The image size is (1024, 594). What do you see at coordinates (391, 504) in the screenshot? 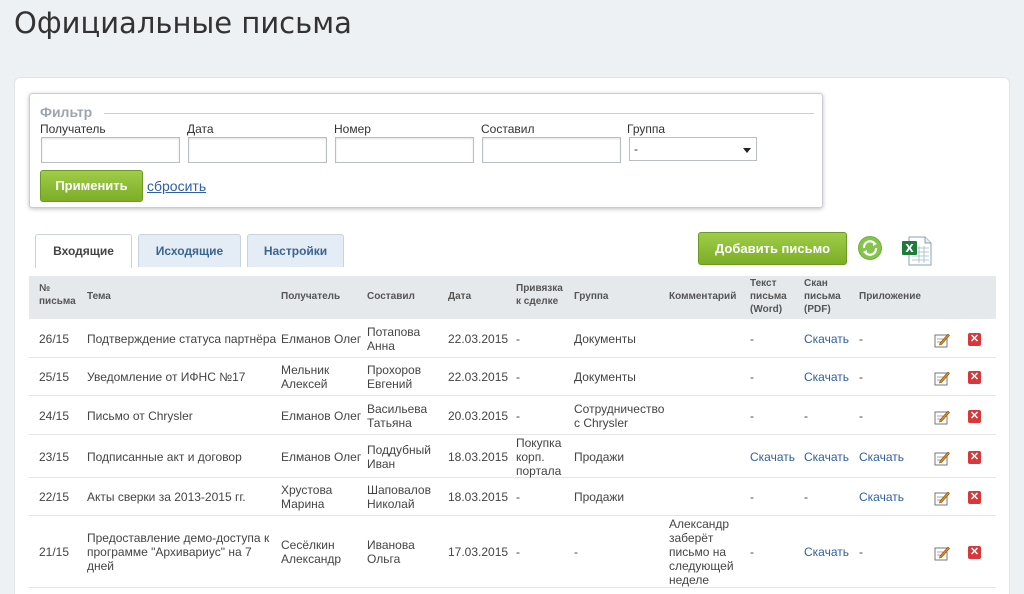
I see `cell-author-line: Николай` at bounding box center [391, 504].